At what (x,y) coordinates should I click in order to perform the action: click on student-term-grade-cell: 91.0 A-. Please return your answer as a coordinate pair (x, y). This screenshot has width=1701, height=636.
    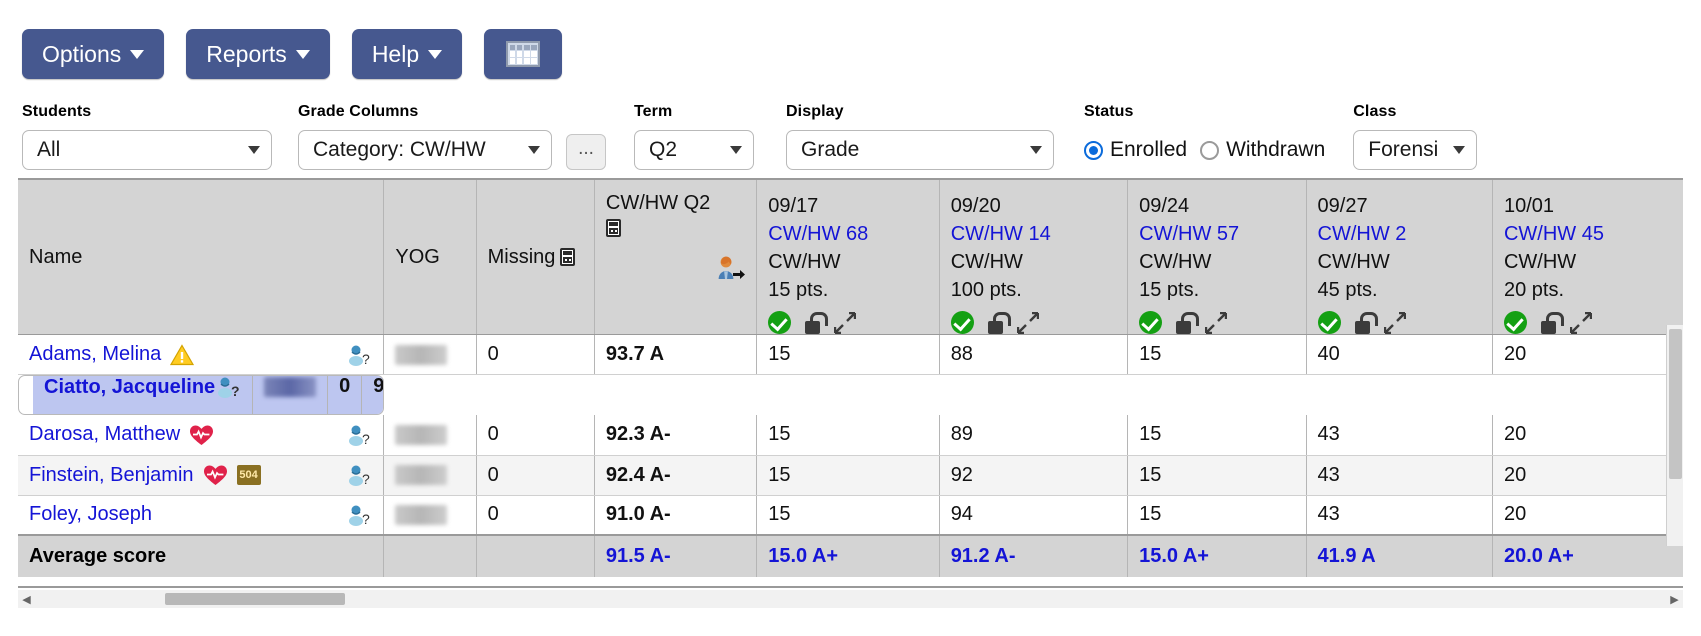
    Looking at the image, I should click on (676, 515).